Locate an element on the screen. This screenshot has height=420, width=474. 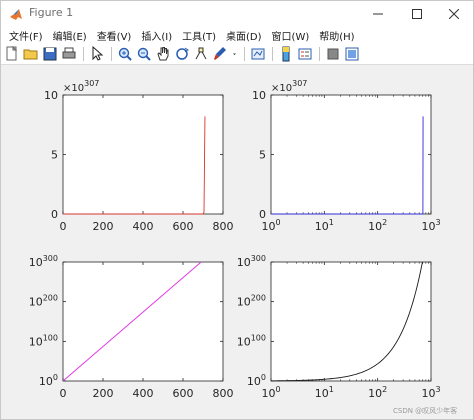
link-plot-icon is located at coordinates (258, 54).